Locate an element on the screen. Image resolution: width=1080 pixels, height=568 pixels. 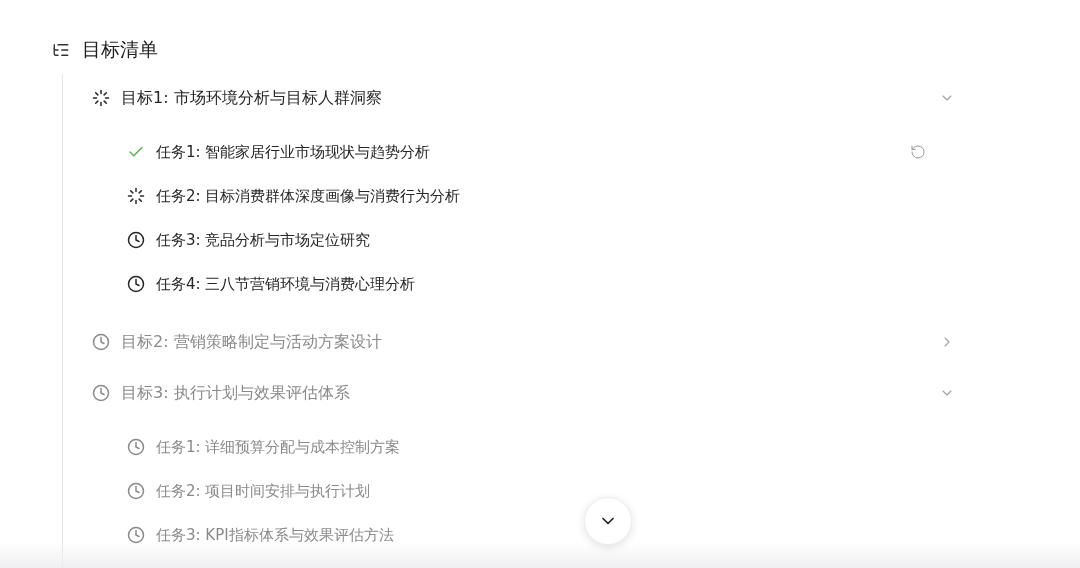
task-title: 任务2: 项目时间安排与执行计划 is located at coordinates (264, 491).